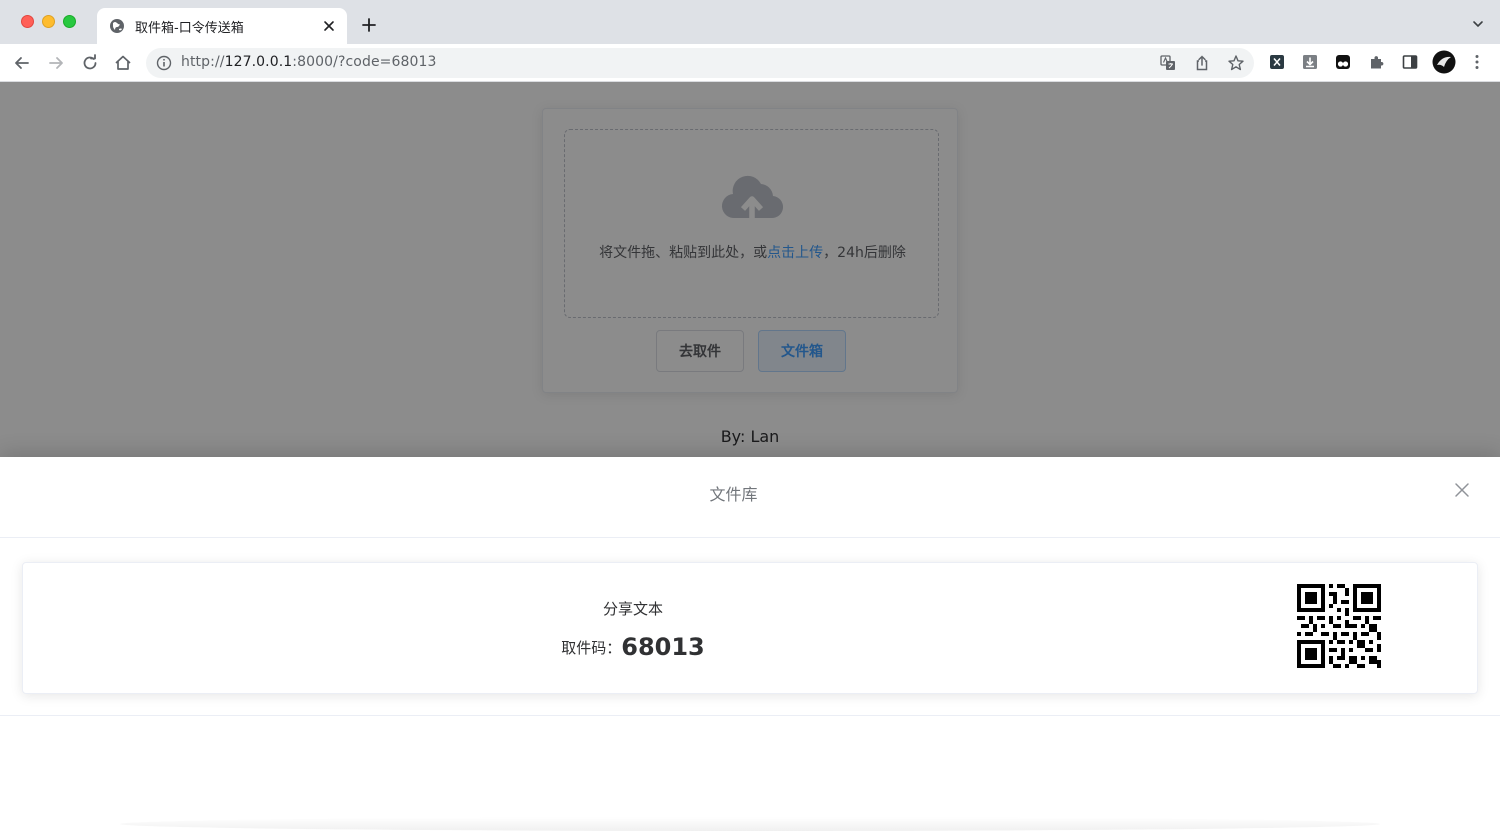 Image resolution: width=1500 pixels, height=831 pixels. Describe the element at coordinates (48, 21) in the screenshot. I see `window-minimize-button` at that location.